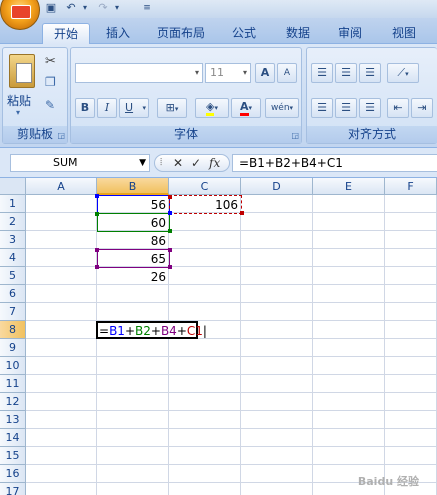  Describe the element at coordinates (228, 73) in the screenshot. I see `font-size-combo: 11 ▾` at that location.